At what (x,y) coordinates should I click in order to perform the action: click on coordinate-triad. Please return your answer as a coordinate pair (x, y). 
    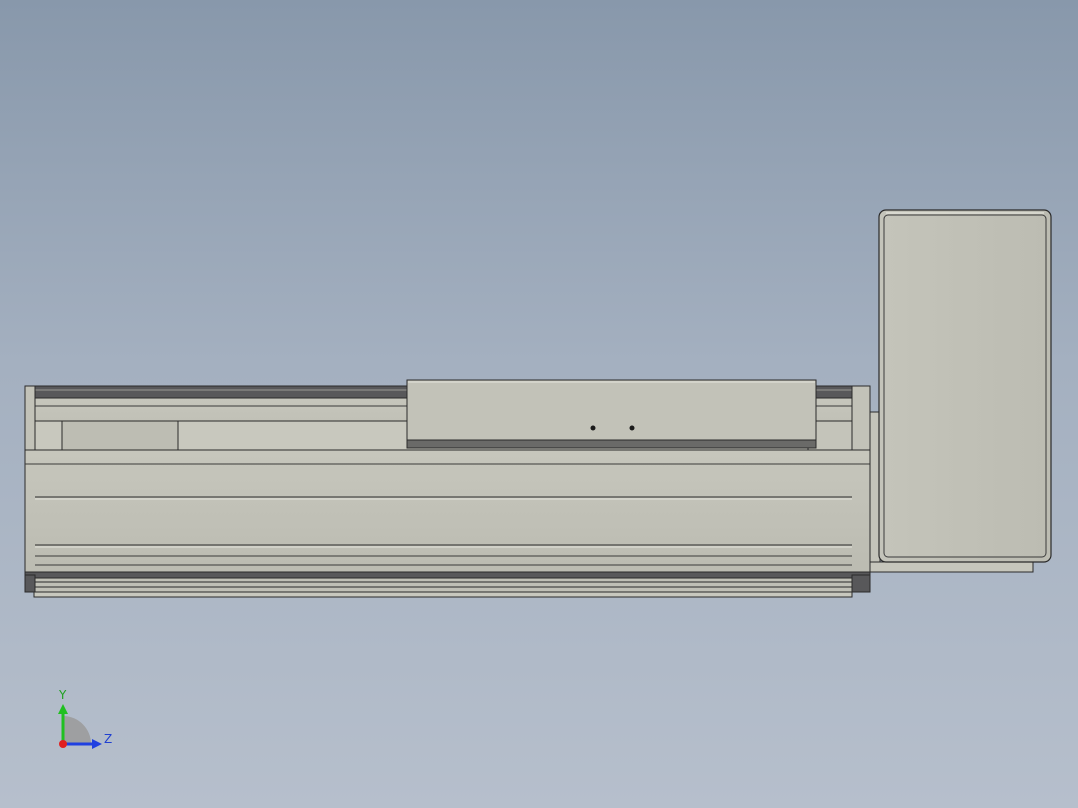
    Looking at the image, I should click on (80, 726).